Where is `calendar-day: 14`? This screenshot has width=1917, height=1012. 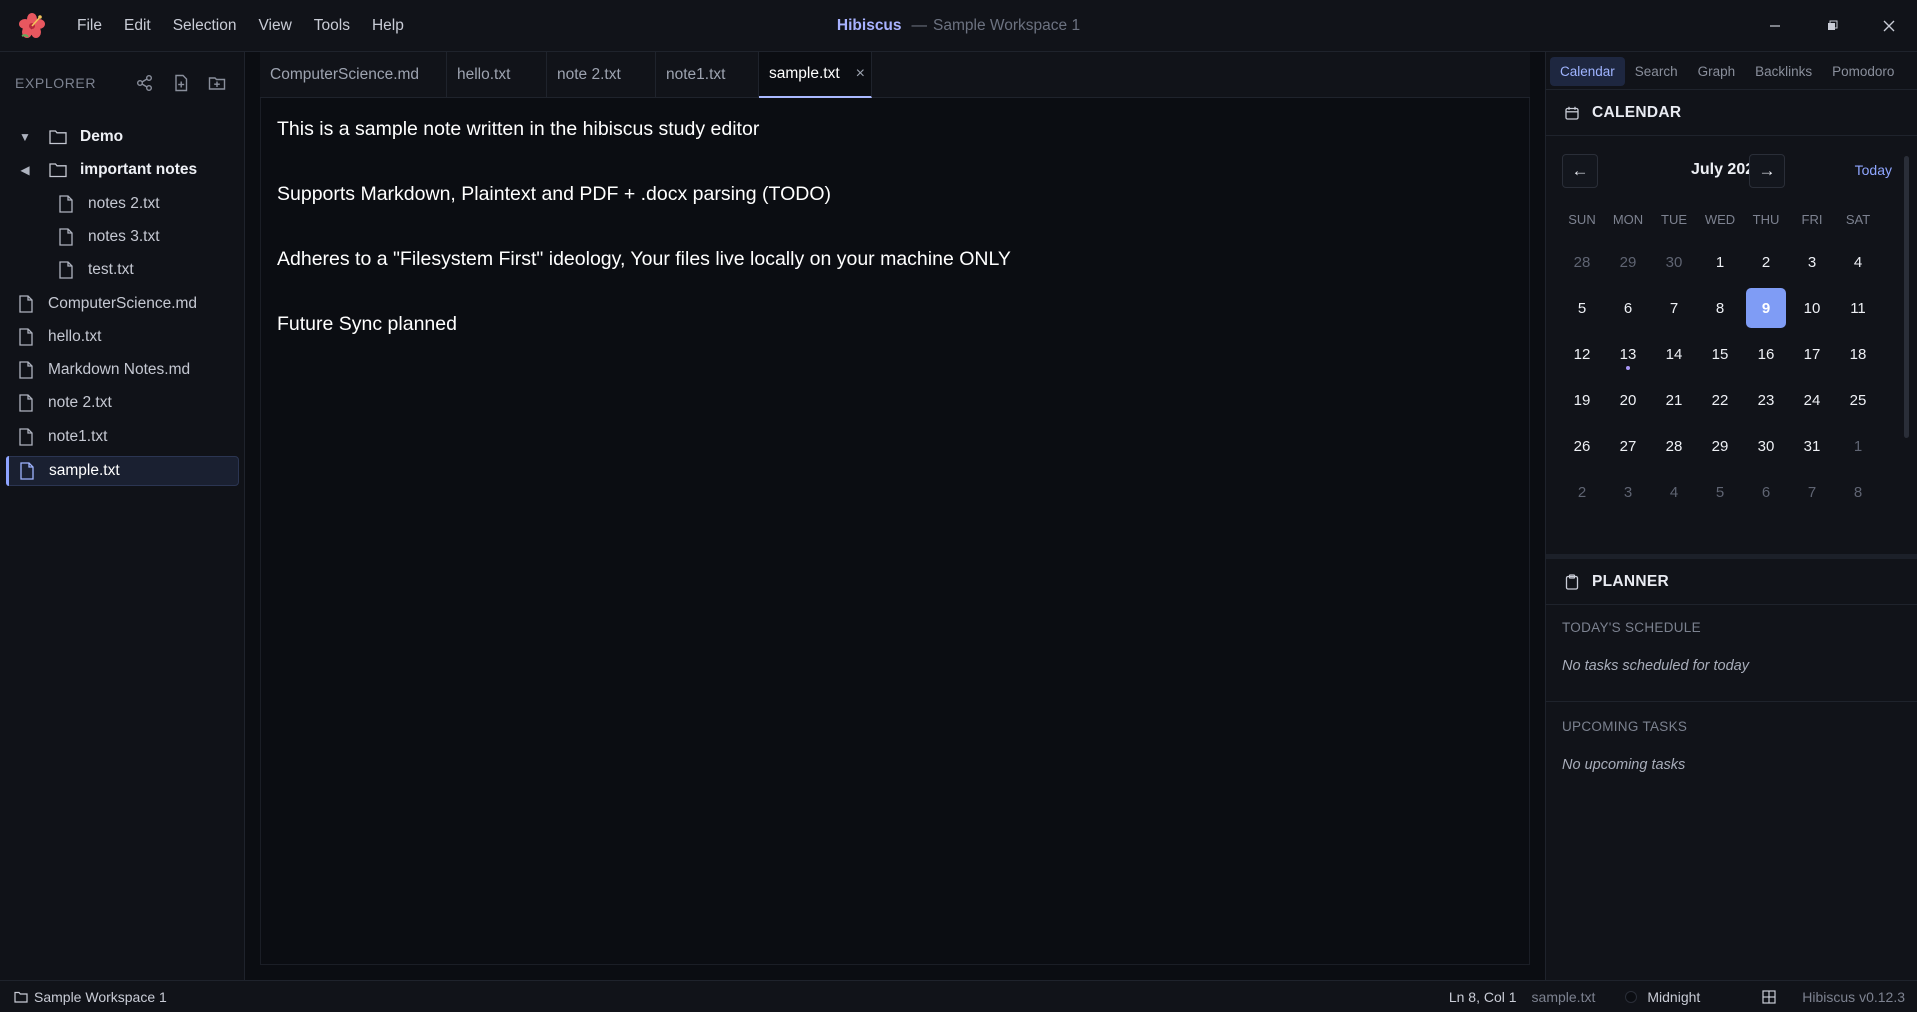 calendar-day: 14 is located at coordinates (1674, 354).